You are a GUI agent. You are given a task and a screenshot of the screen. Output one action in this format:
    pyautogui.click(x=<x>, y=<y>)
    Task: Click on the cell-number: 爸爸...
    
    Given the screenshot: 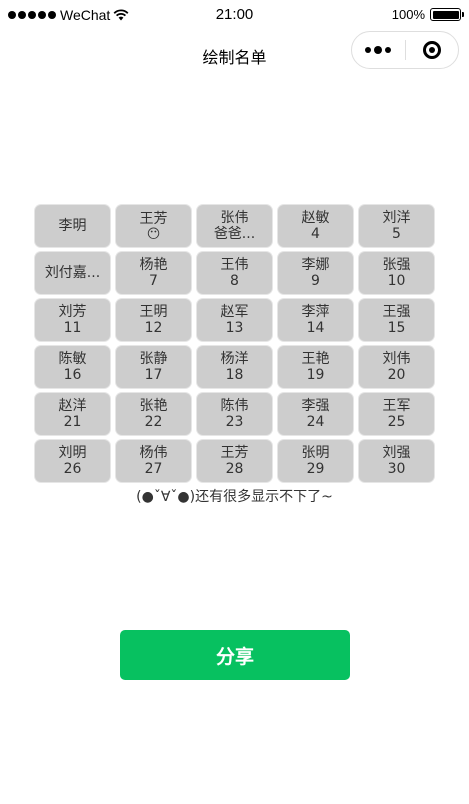 What is the action you would take?
    pyautogui.click(x=234, y=234)
    